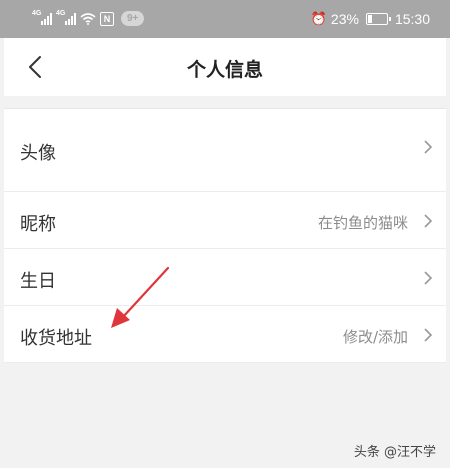 The height and width of the screenshot is (468, 450). Describe the element at coordinates (225, 19) in the screenshot. I see `status-bar: 4G 4G N 9+ ⏰ 23% 15:30` at that location.